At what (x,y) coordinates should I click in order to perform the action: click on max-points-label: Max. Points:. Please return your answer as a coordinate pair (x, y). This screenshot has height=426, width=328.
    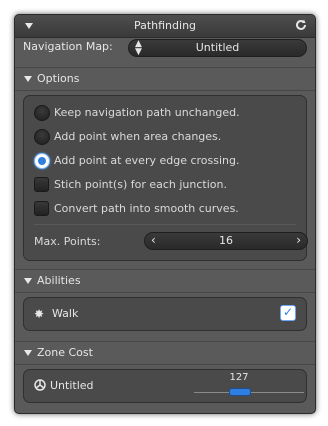
    Looking at the image, I should click on (67, 241).